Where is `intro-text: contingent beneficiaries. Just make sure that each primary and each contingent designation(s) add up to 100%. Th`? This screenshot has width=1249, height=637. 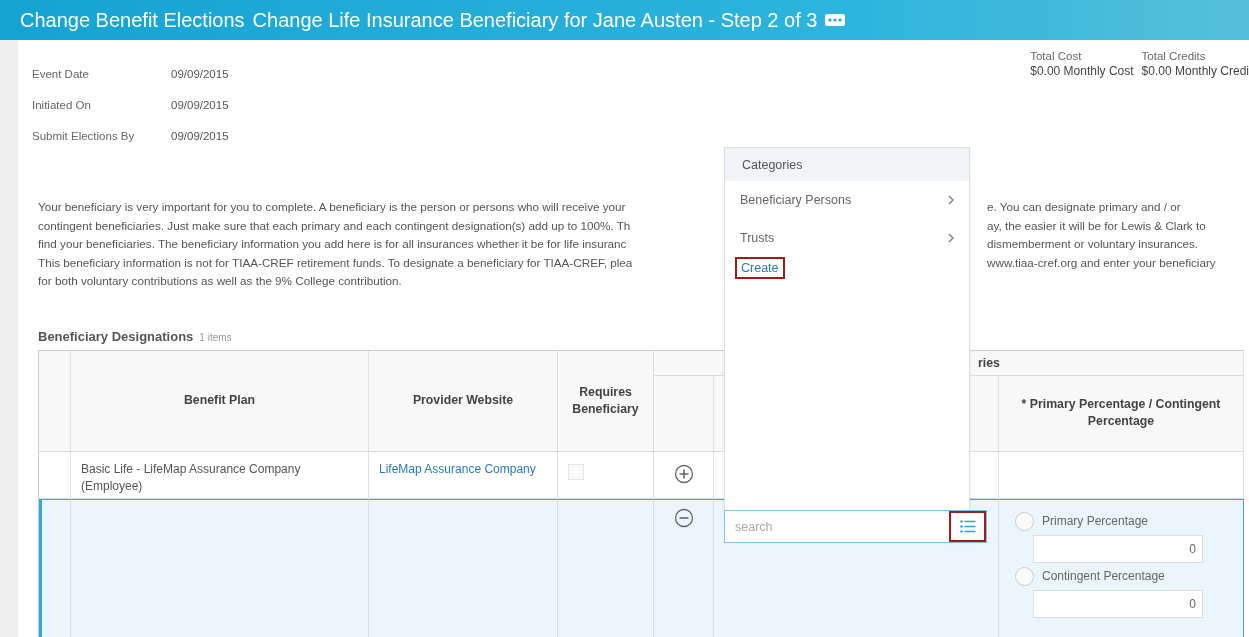 intro-text: contingent beneficiaries. Just make sure that each primary and each contingent designation(s) add up to 100%. Th is located at coordinates (335, 226).